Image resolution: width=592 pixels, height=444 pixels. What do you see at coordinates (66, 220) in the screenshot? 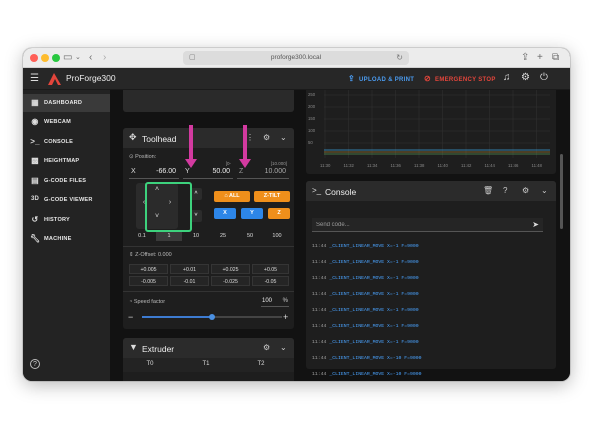
I see `sidebar-item-history: ↺ HISTORY` at bounding box center [66, 220].